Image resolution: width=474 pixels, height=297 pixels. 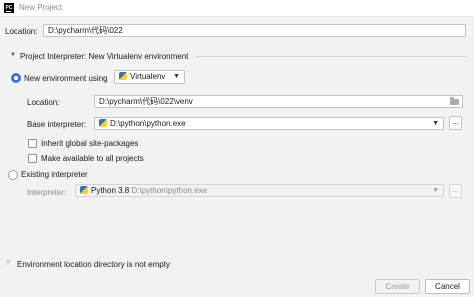 What do you see at coordinates (169, 190) in the screenshot?
I see `interpreter-path: D:\python\python.exe` at bounding box center [169, 190].